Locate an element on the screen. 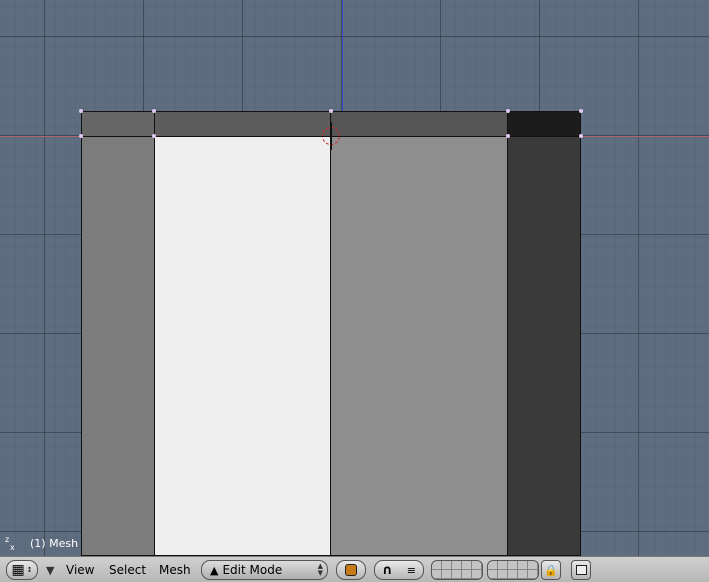 This screenshot has height=582, width=709. lock-icon: 🔒 is located at coordinates (551, 570).